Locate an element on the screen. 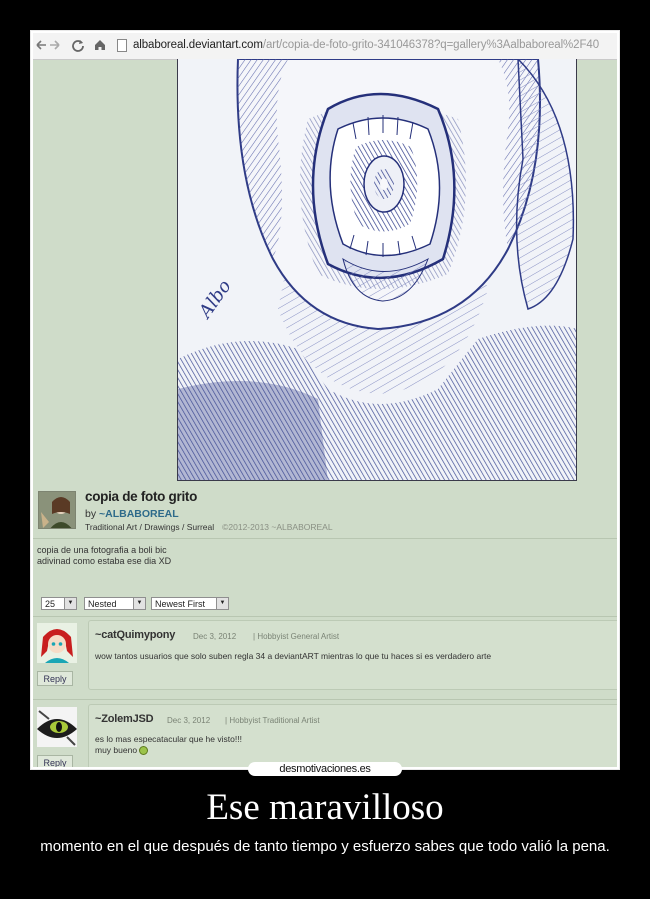  author-avatar is located at coordinates (57, 510).